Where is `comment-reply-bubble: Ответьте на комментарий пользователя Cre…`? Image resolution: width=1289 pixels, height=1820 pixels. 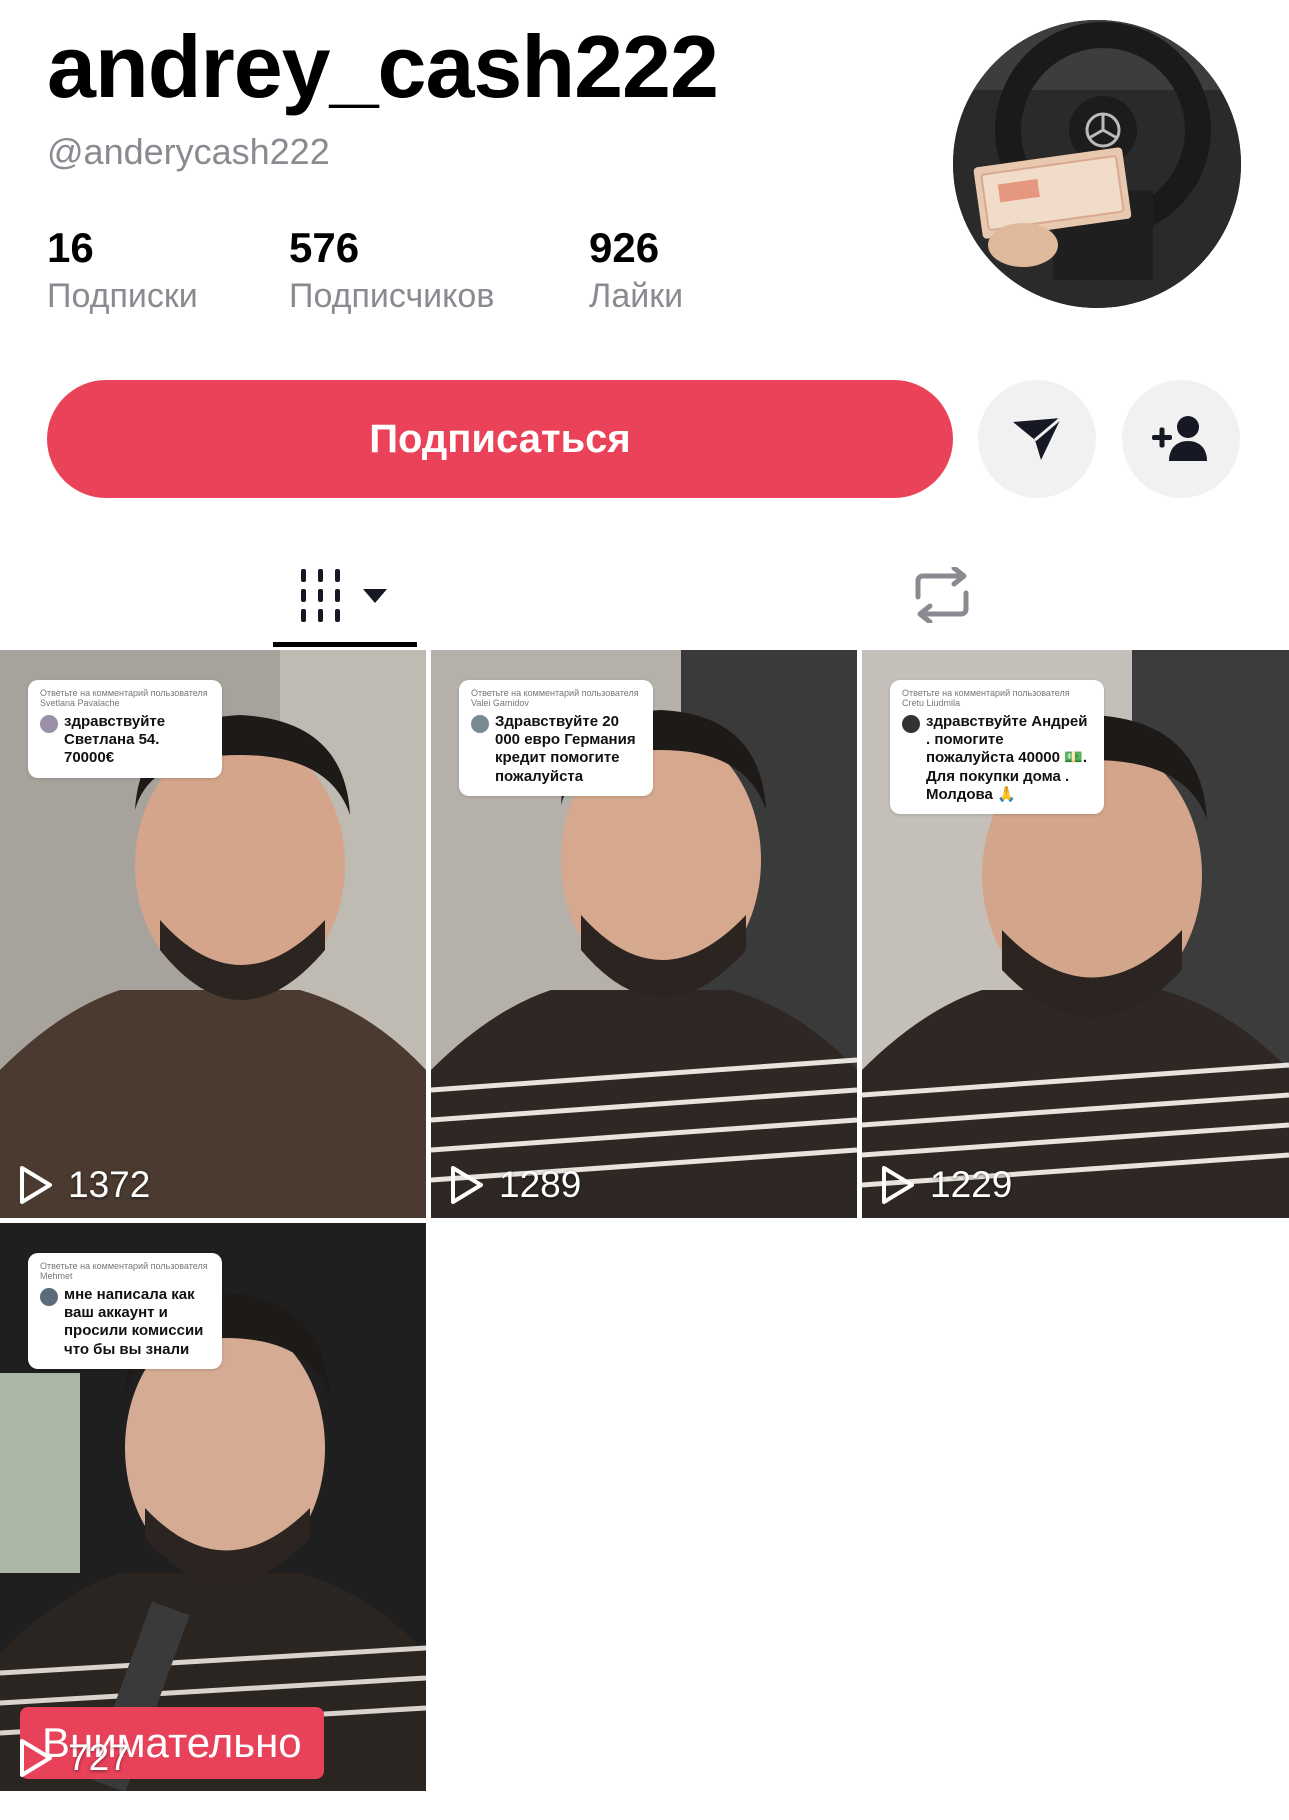
comment-reply-bubble: Ответьте на комментарий пользователя Cre… is located at coordinates (997, 747).